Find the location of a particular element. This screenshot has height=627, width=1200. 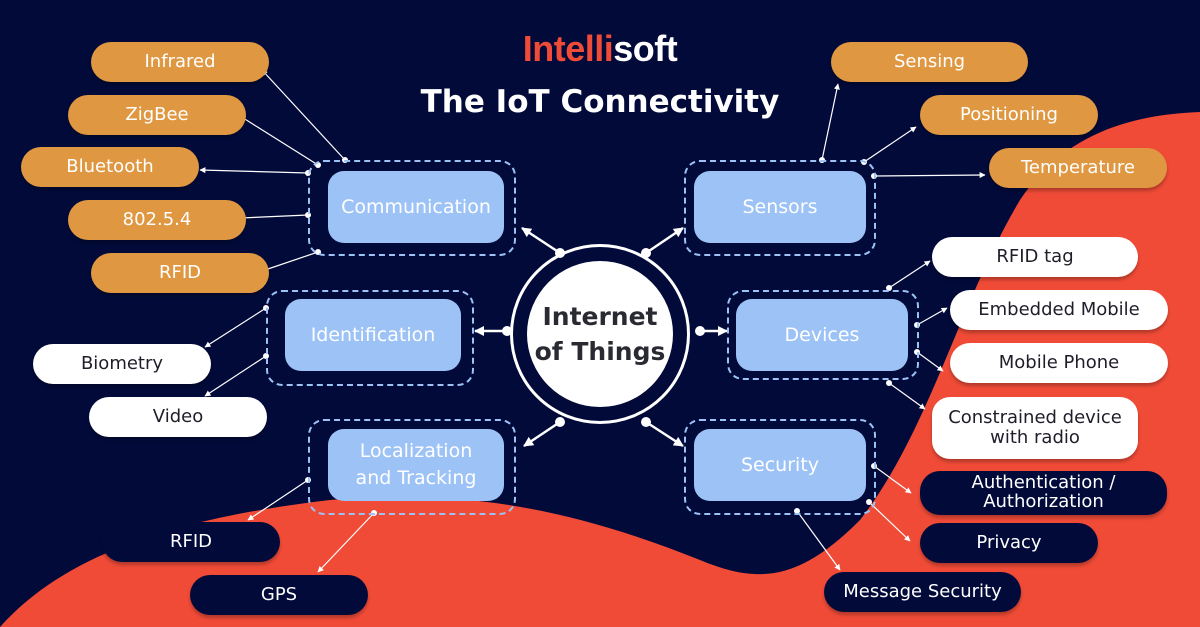

item-biometry-label: Biometry is located at coordinates (122, 364).